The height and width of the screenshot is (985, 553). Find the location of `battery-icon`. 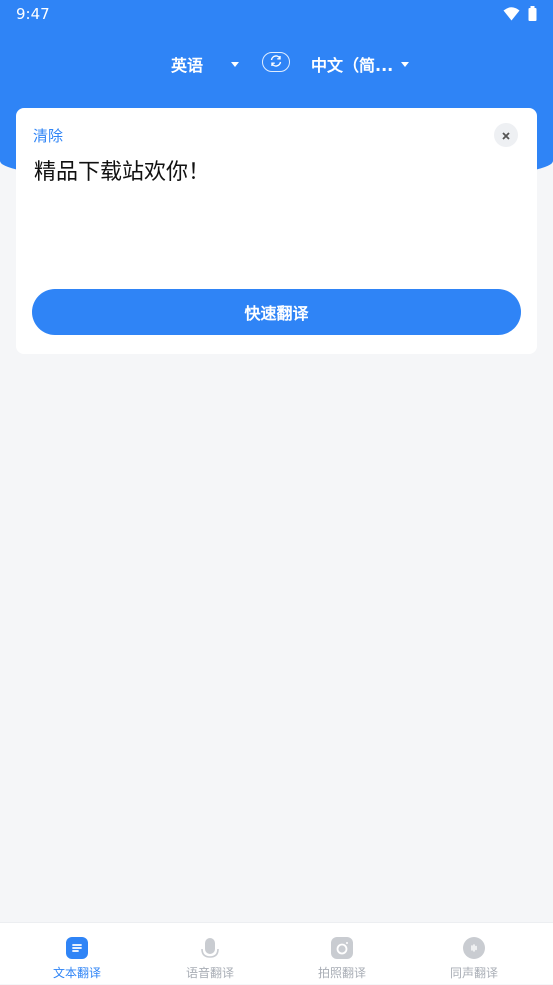

battery-icon is located at coordinates (532, 15).